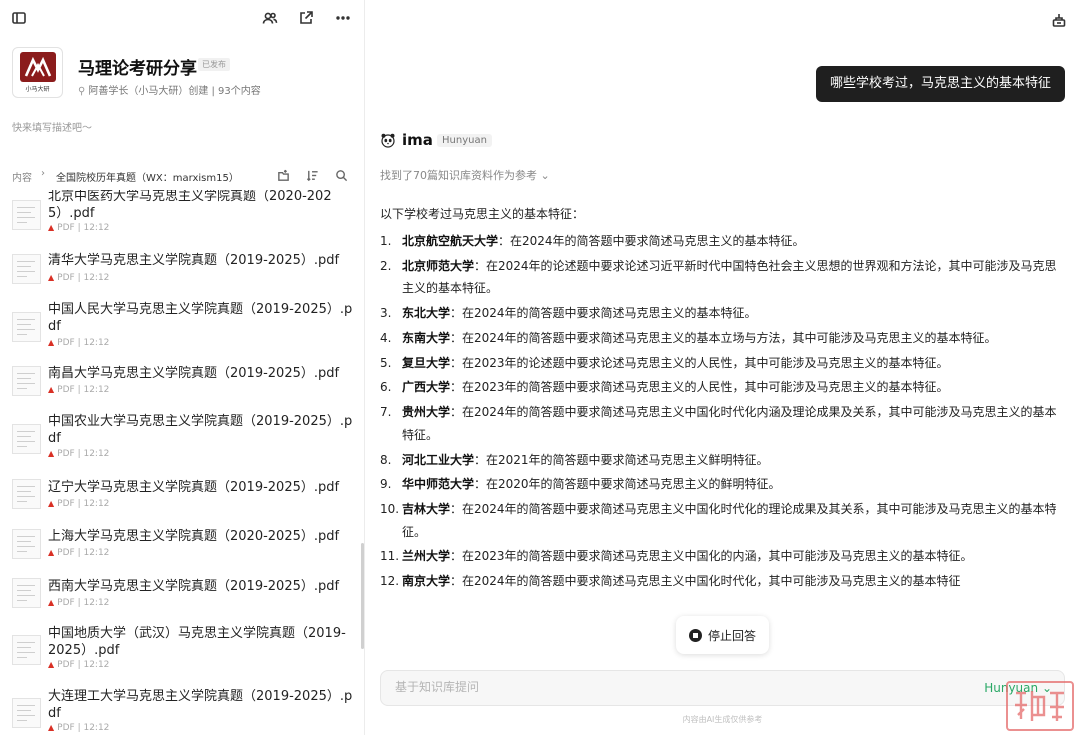 This screenshot has width=1080, height=735. Describe the element at coordinates (362, 596) in the screenshot. I see `file-list-scrollbar` at that location.